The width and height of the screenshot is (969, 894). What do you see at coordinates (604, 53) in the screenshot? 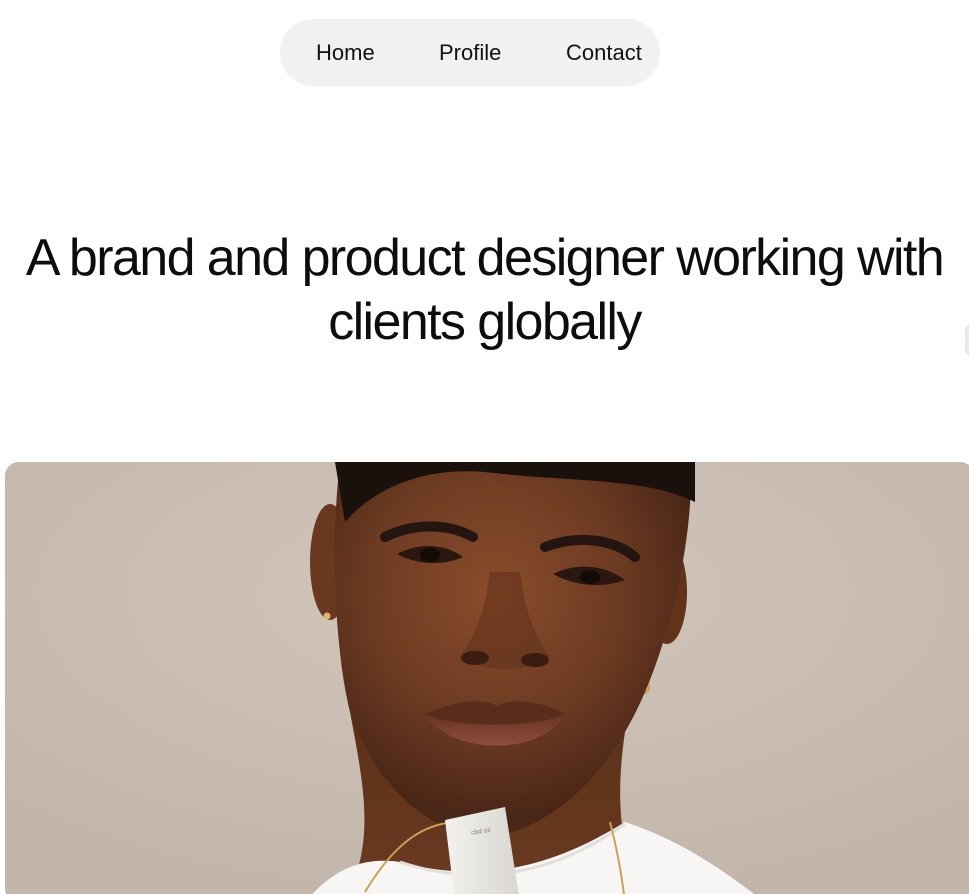
I see `nav-link-contact: Contact` at bounding box center [604, 53].